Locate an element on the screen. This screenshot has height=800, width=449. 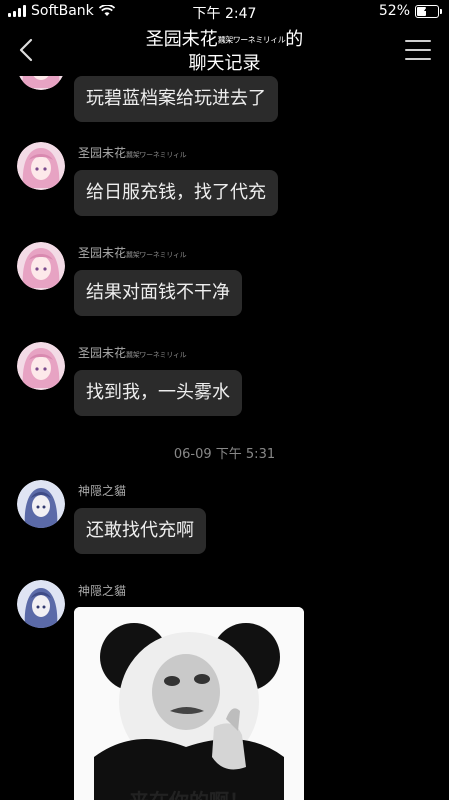
panda-meme-icon is located at coordinates (189, 703).